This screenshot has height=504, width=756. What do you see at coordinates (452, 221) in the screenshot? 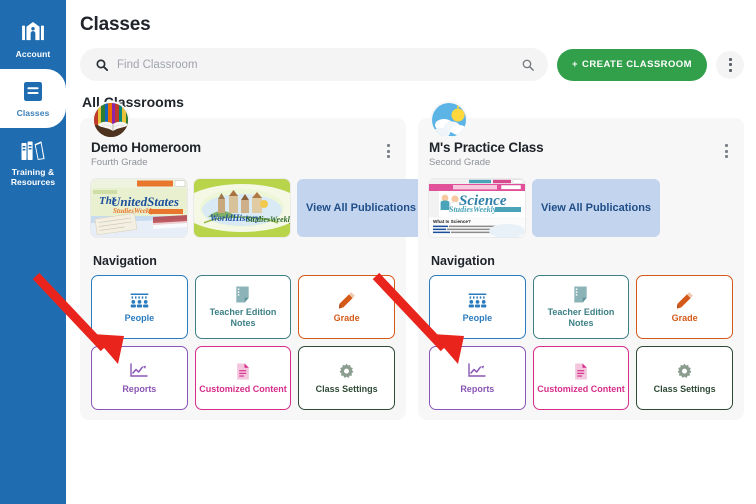
I see `svg-text: What Is Science?` at bounding box center [452, 221].